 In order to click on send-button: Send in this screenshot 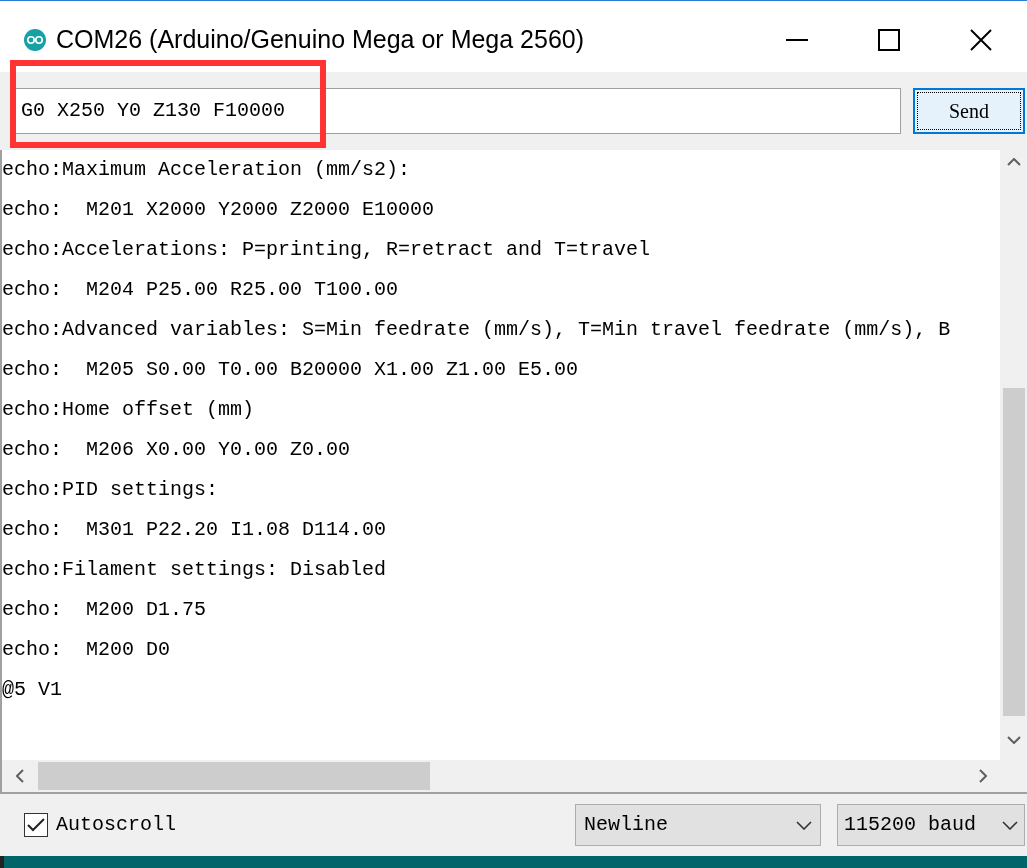, I will do `click(969, 111)`.